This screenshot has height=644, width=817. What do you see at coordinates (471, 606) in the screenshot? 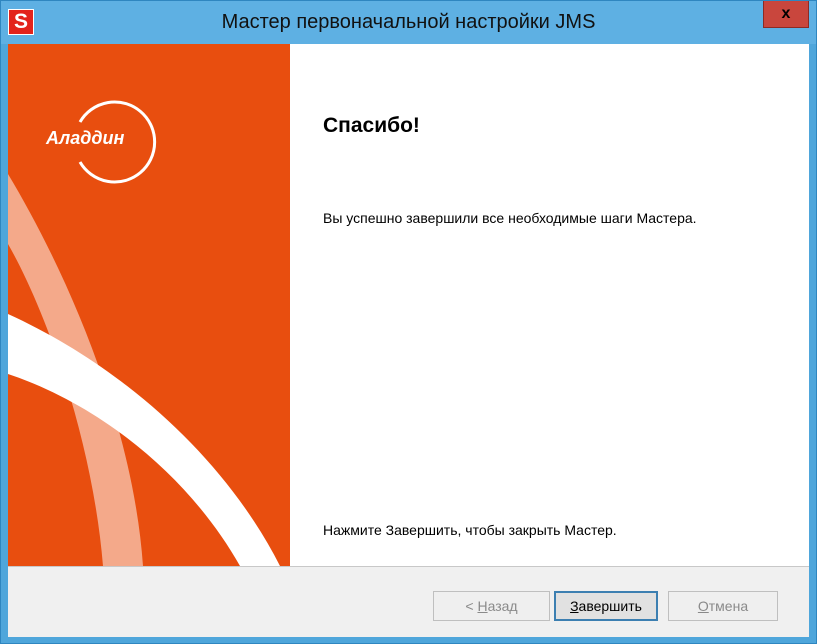
I see `back-prefix: <` at bounding box center [471, 606].